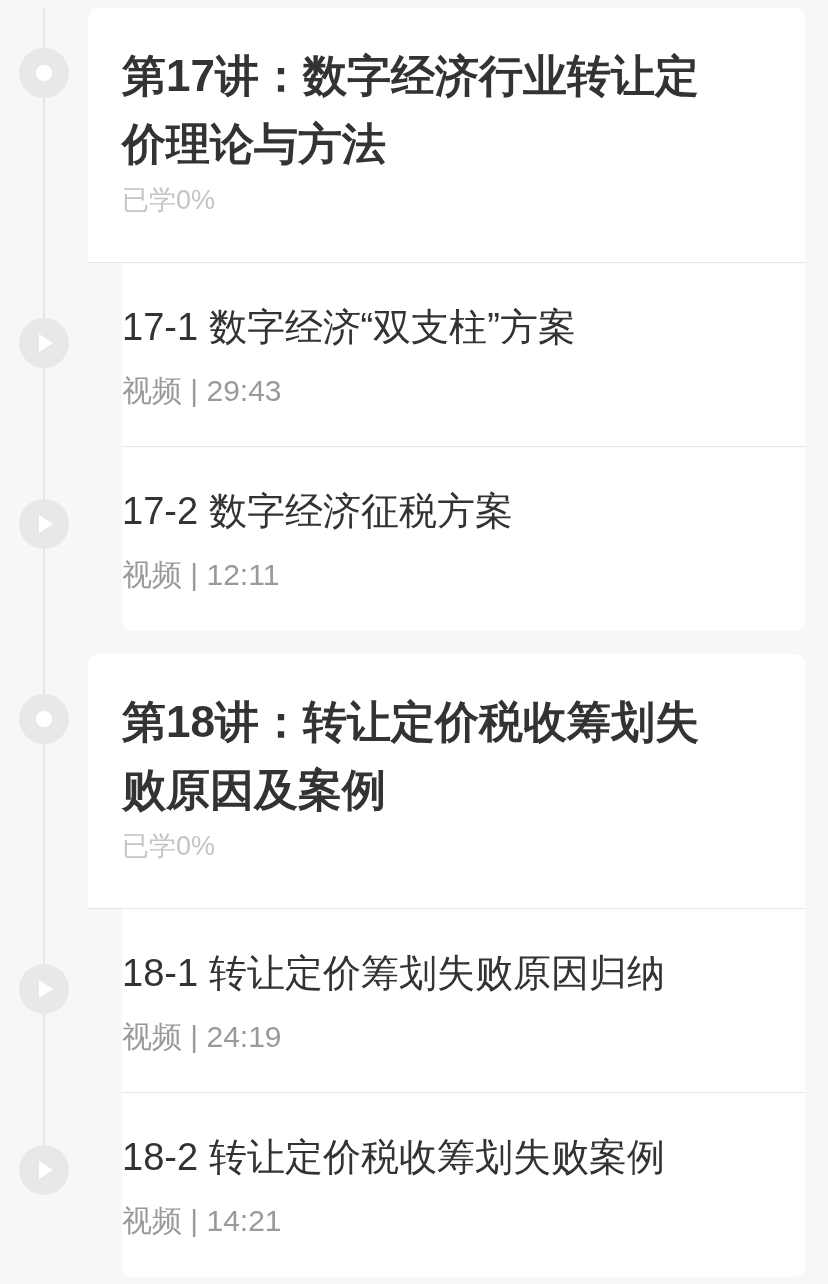 The height and width of the screenshot is (1284, 828). What do you see at coordinates (393, 1157) in the screenshot?
I see `lesson-title: 18-2 转让定价税收筹划失败案例` at bounding box center [393, 1157].